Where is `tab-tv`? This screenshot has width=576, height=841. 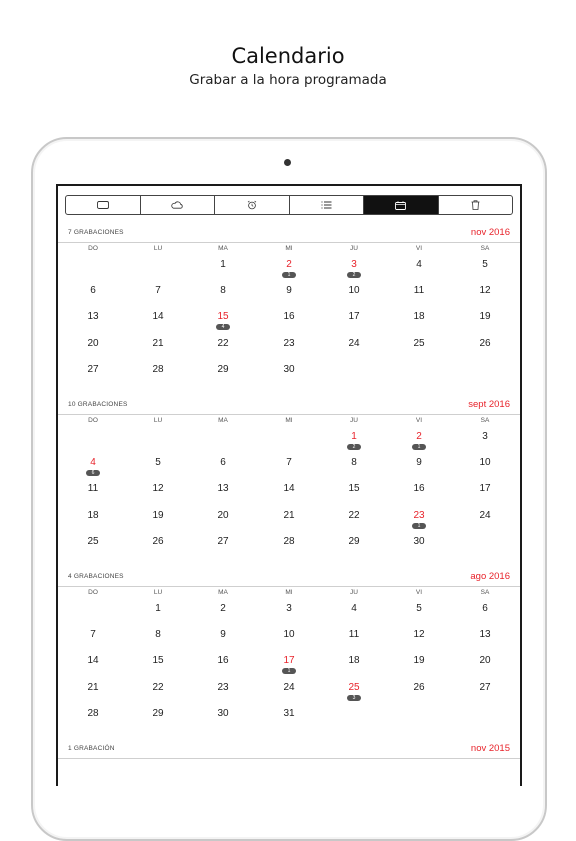
tab-tv is located at coordinates (103, 205).